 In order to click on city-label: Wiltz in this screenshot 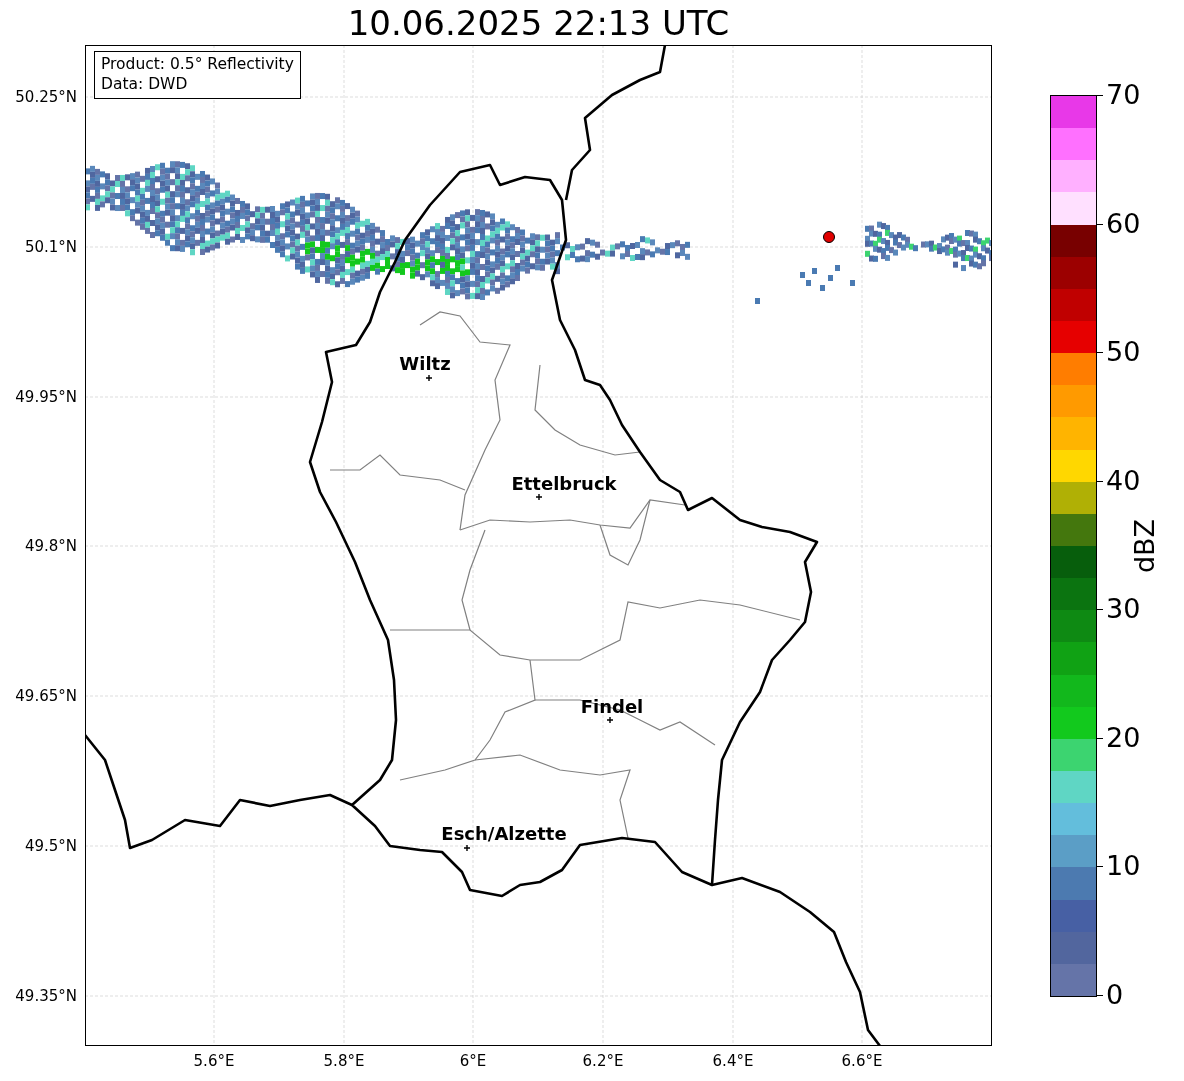, I will do `click(425, 363)`.